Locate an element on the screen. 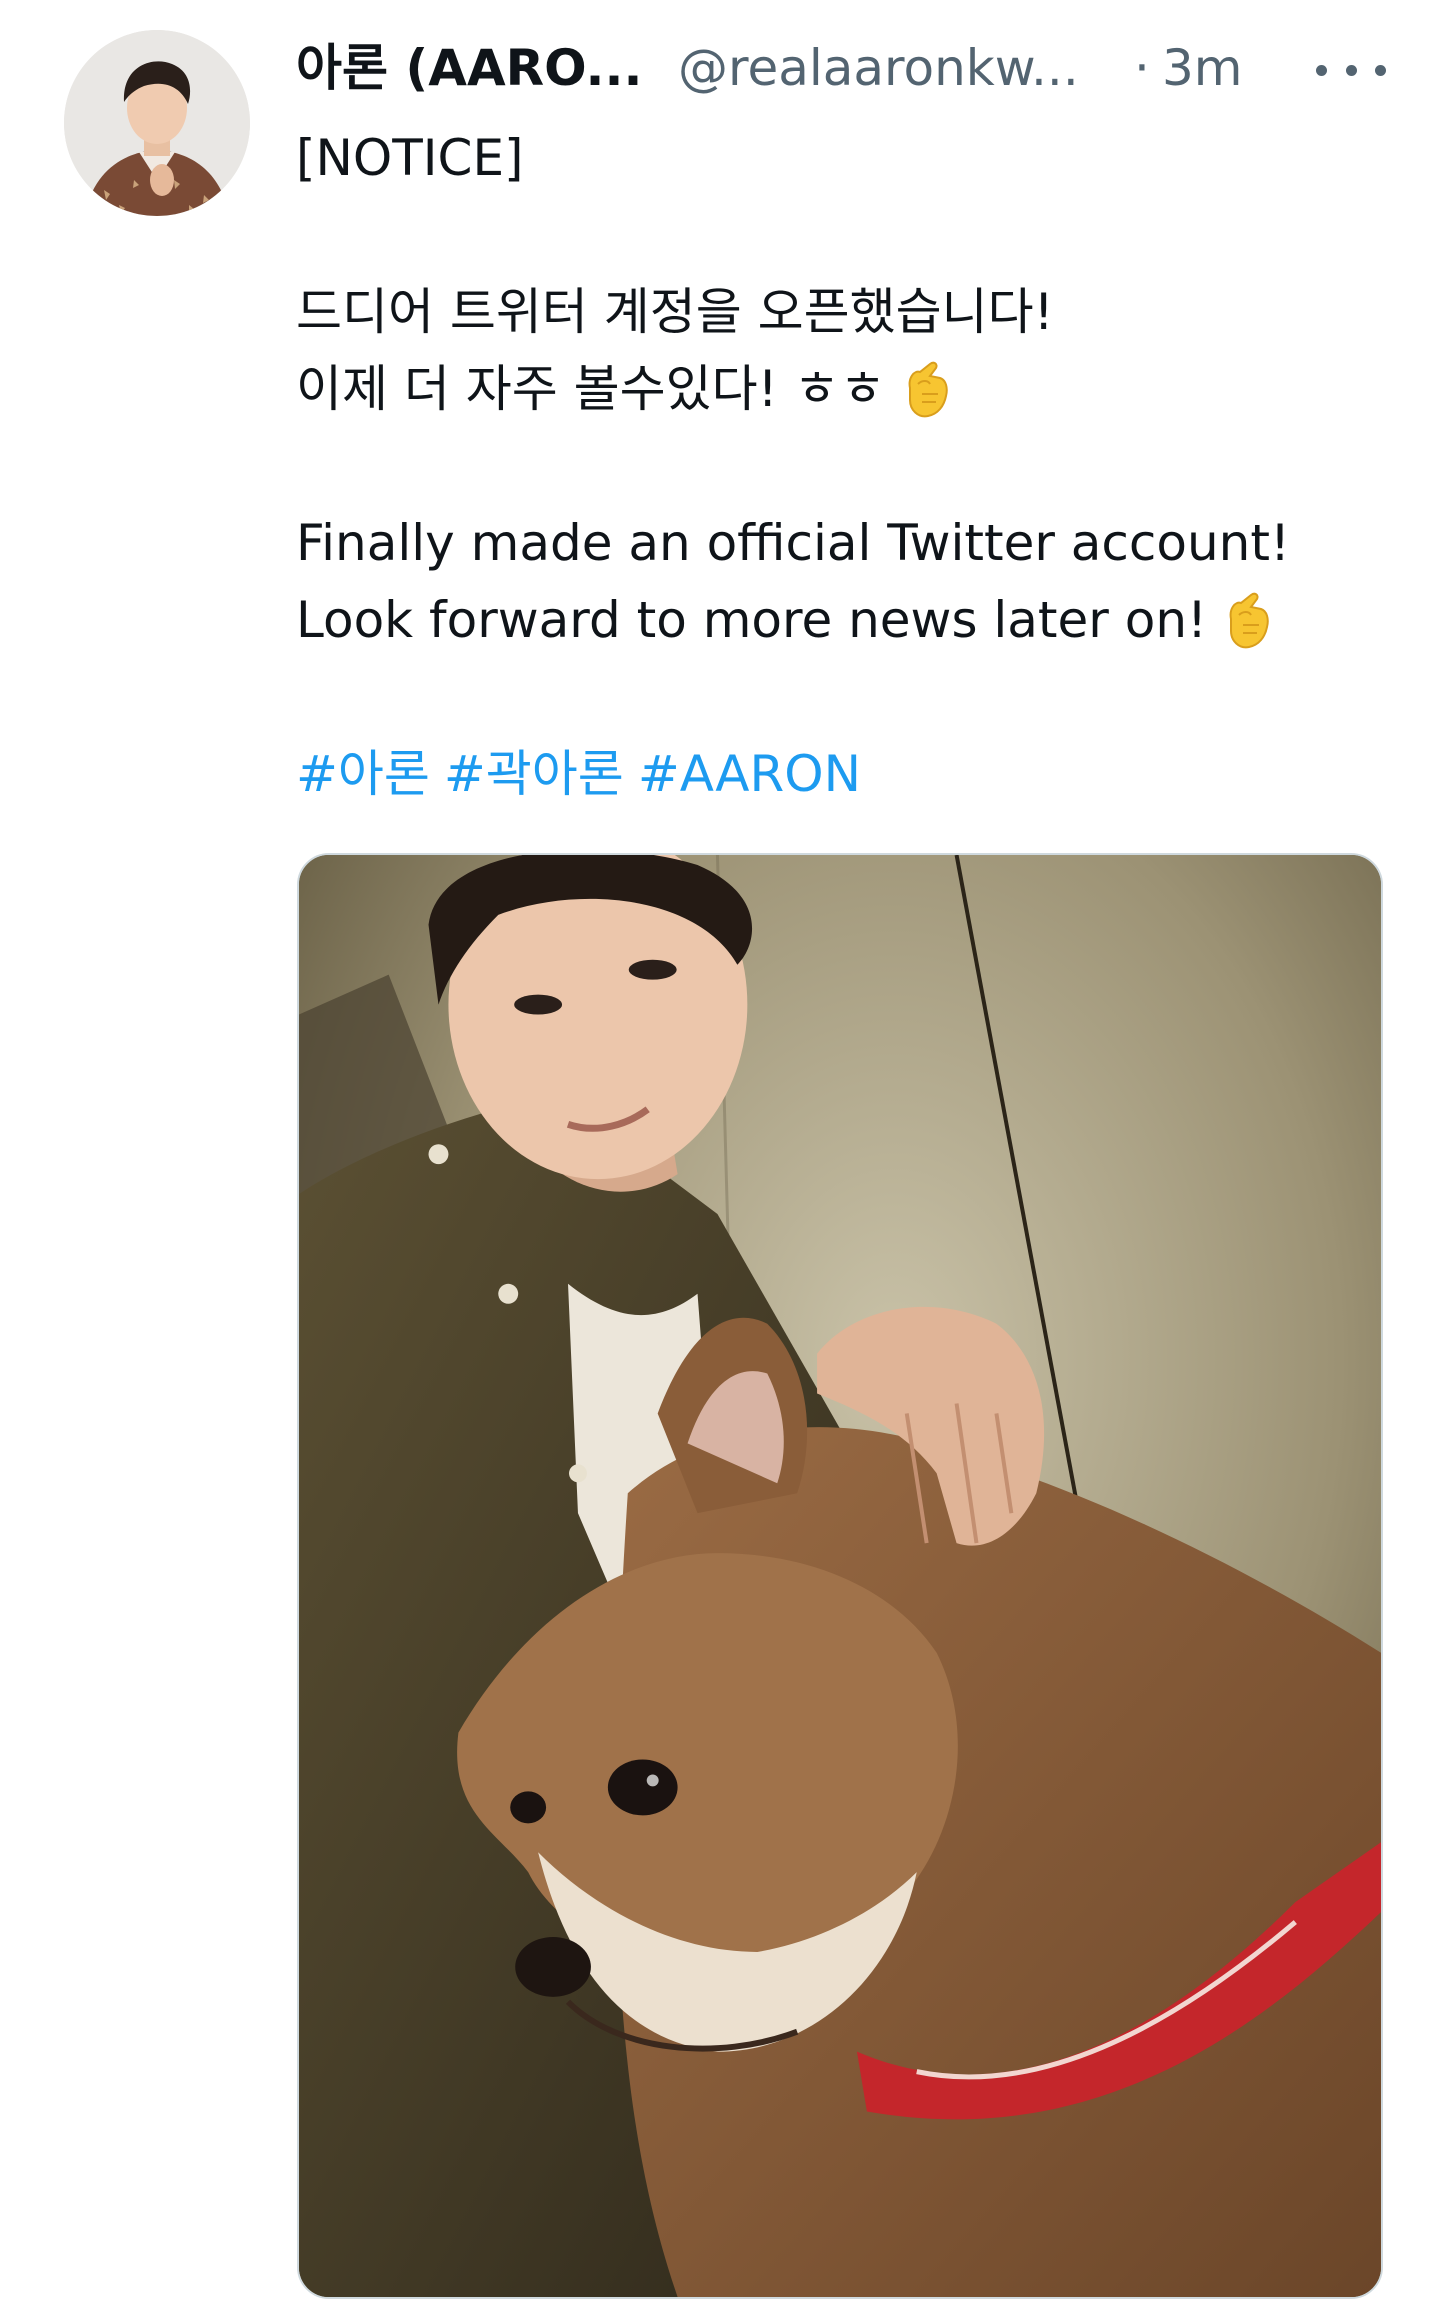 This screenshot has height=2312, width=1440. hashtag-link: #아론 is located at coordinates (363, 774).